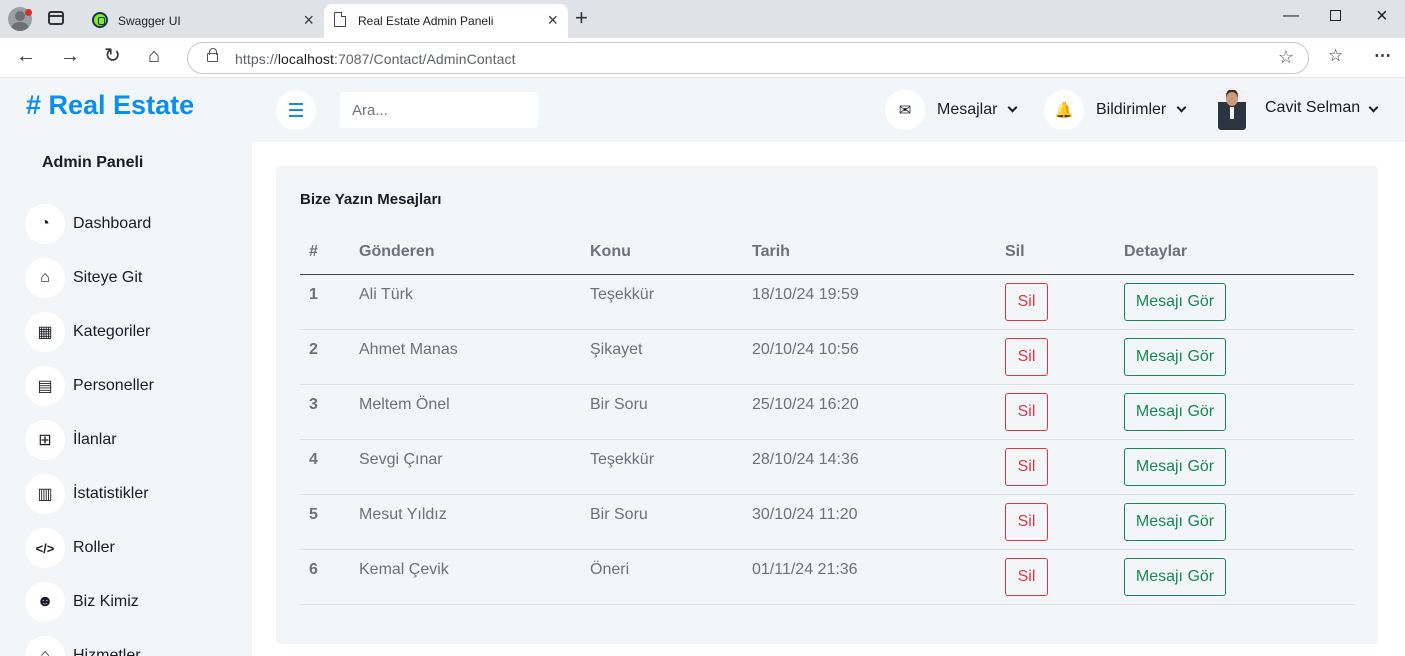  I want to click on lock-icon, so click(212, 55).